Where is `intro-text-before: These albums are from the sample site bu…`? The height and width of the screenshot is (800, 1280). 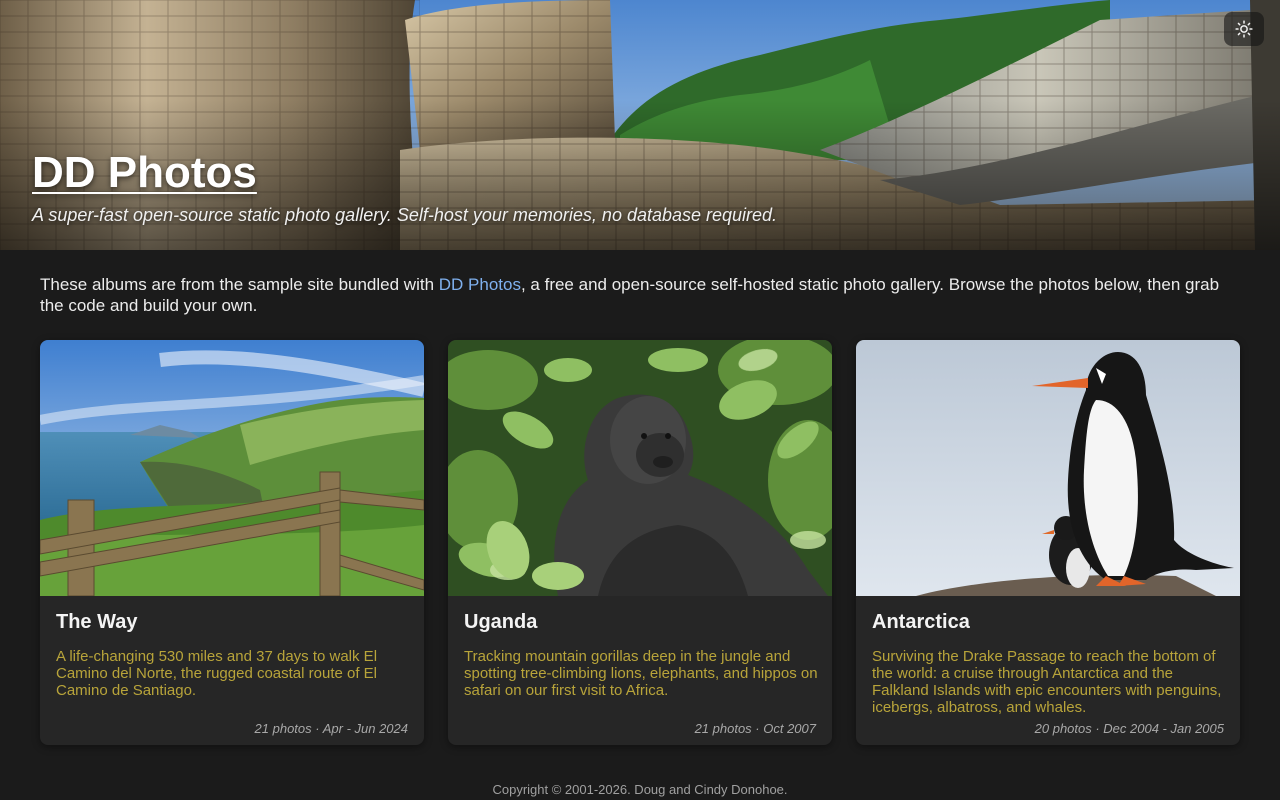 intro-text-before: These albums are from the sample site bu… is located at coordinates (239, 284).